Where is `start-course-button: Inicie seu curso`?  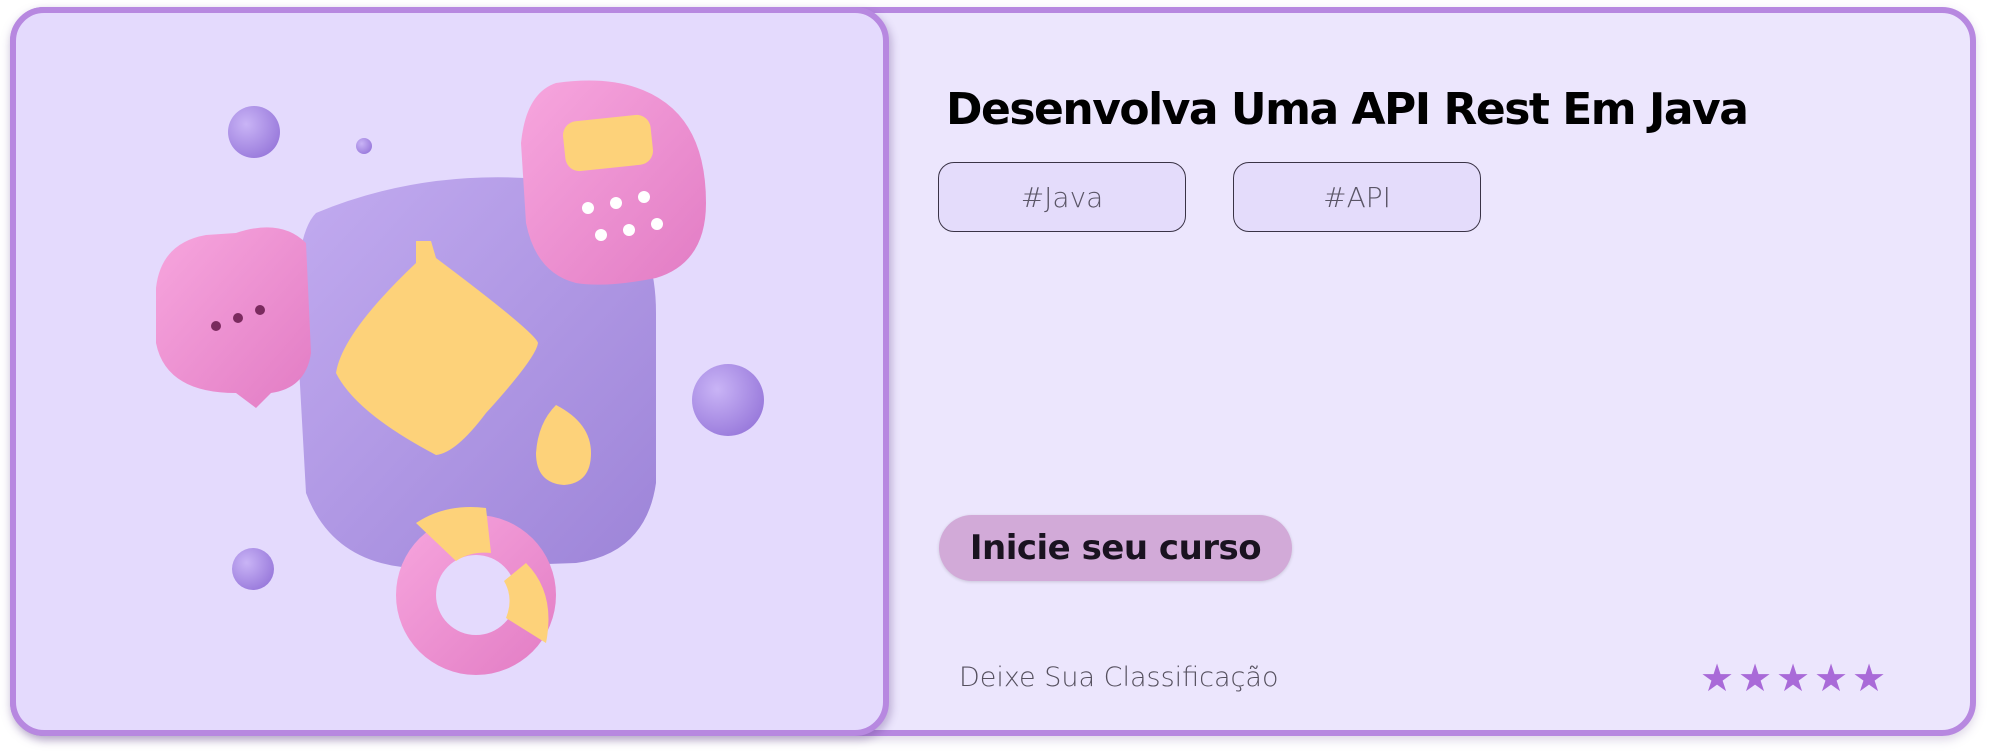
start-course-button: Inicie seu curso is located at coordinates (1115, 548).